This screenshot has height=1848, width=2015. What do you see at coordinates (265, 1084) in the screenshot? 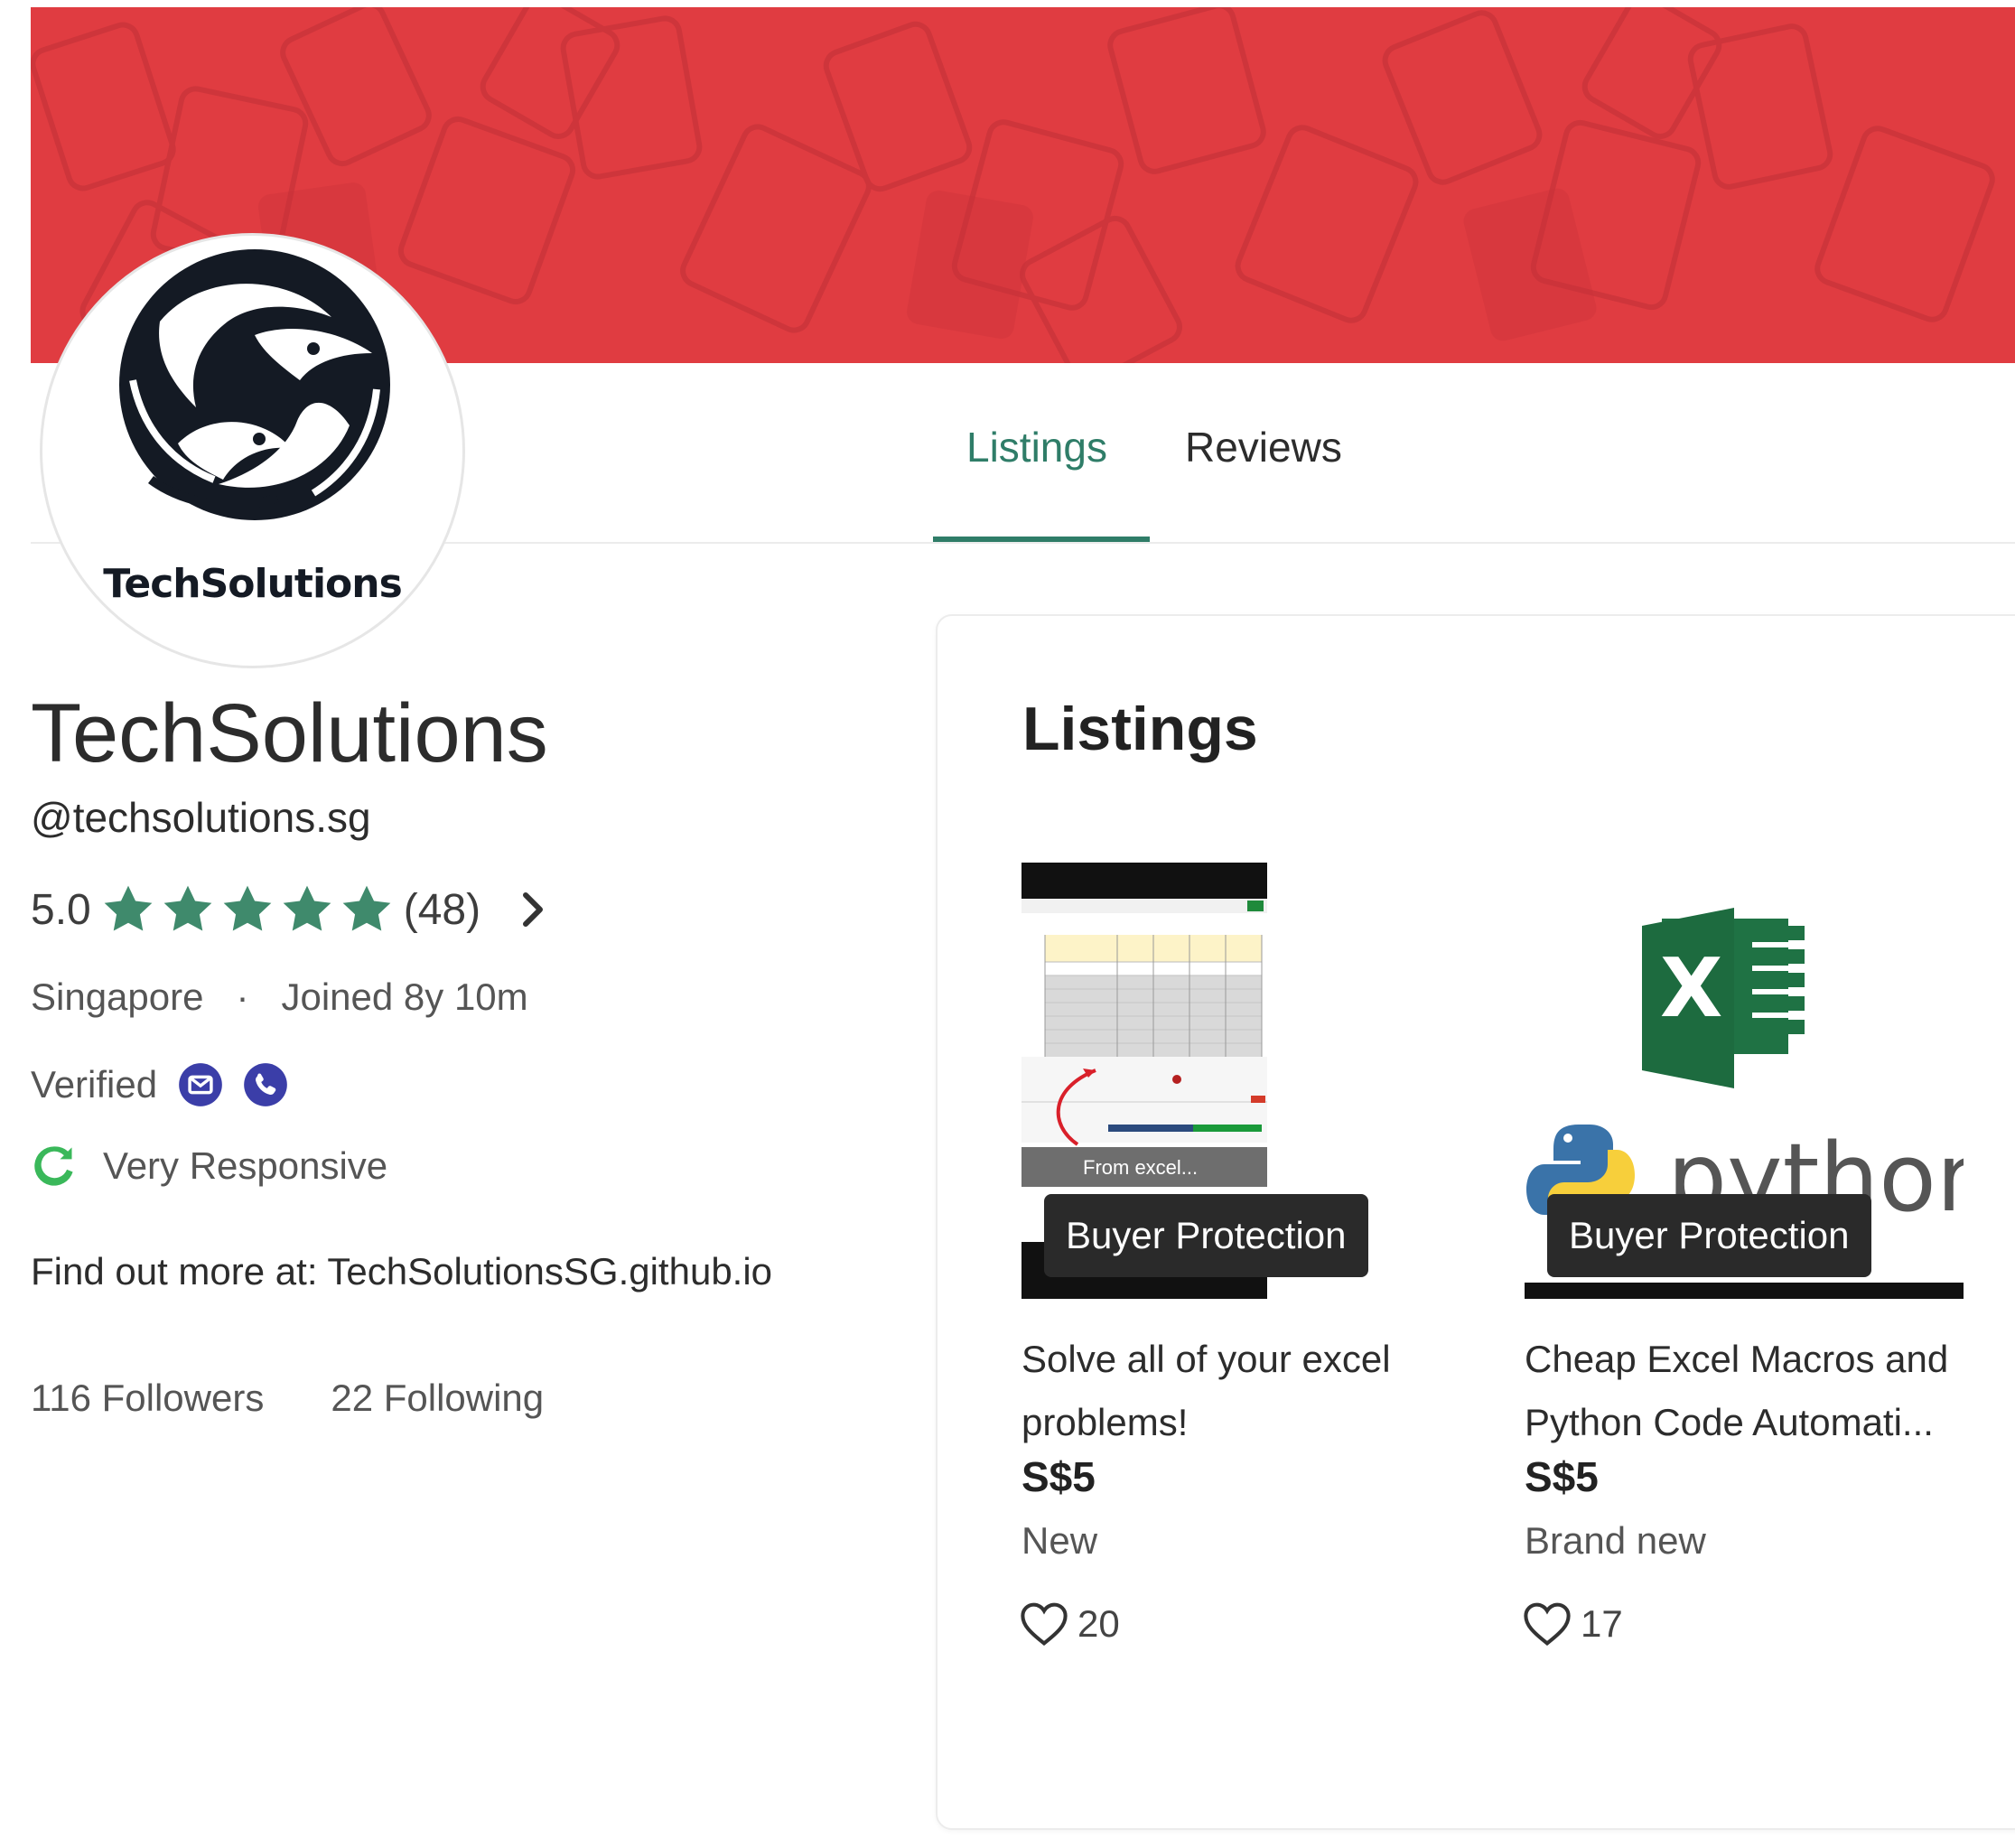
I see `phone-icon` at bounding box center [265, 1084].